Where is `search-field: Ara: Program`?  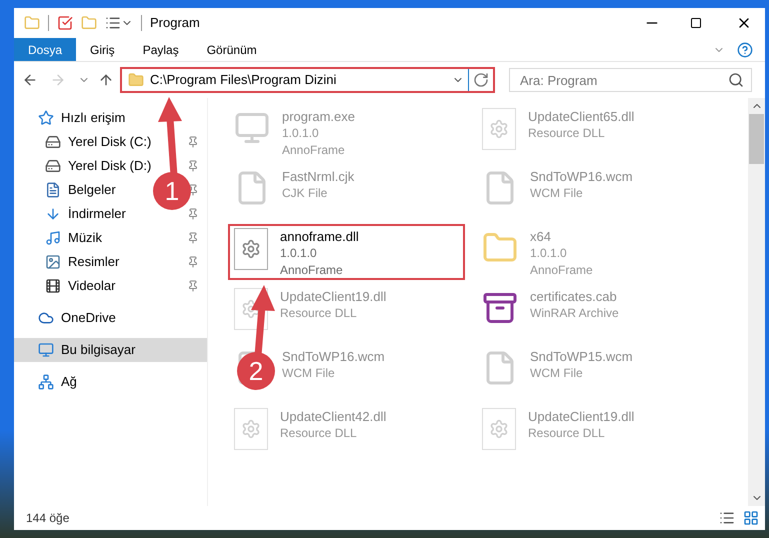 search-field: Ara: Program is located at coordinates (630, 80).